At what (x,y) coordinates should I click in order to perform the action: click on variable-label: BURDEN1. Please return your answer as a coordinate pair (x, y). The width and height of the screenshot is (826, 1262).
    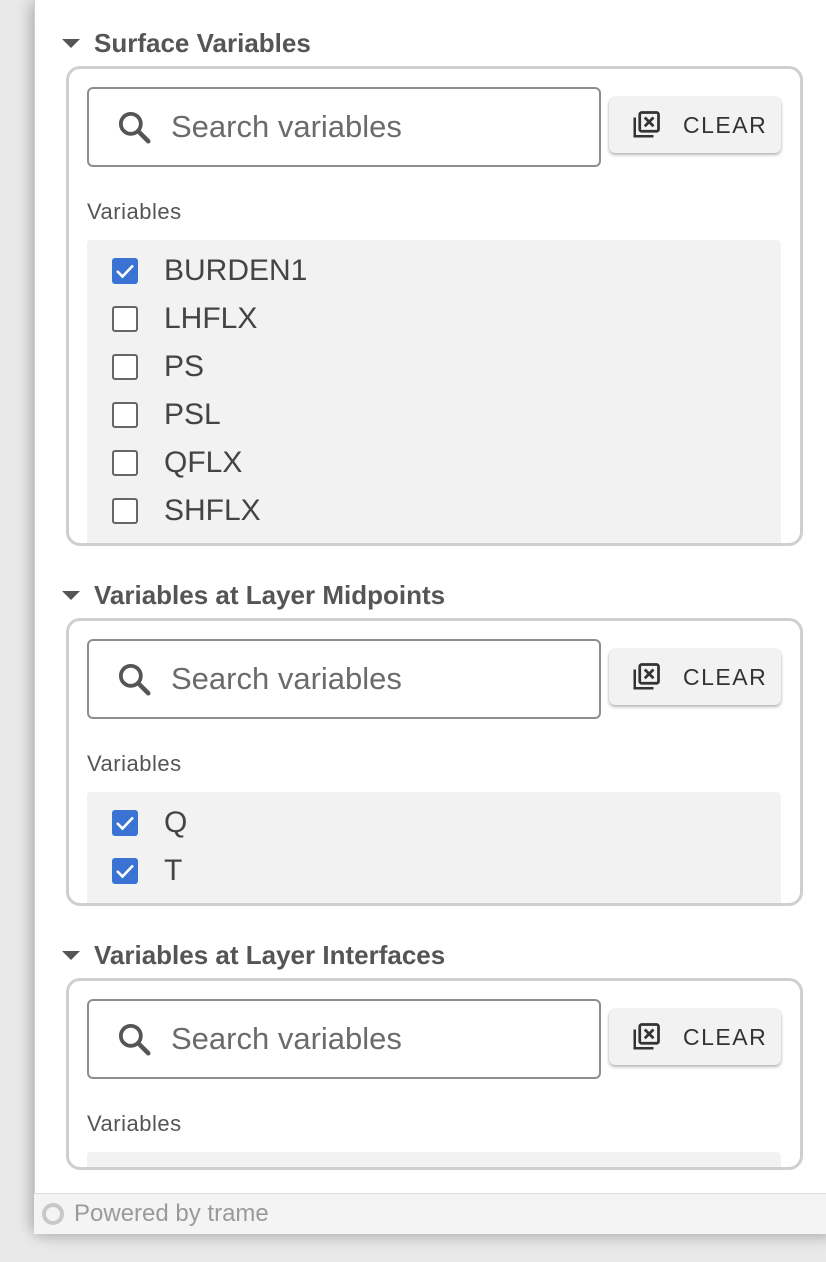
    Looking at the image, I should click on (236, 270).